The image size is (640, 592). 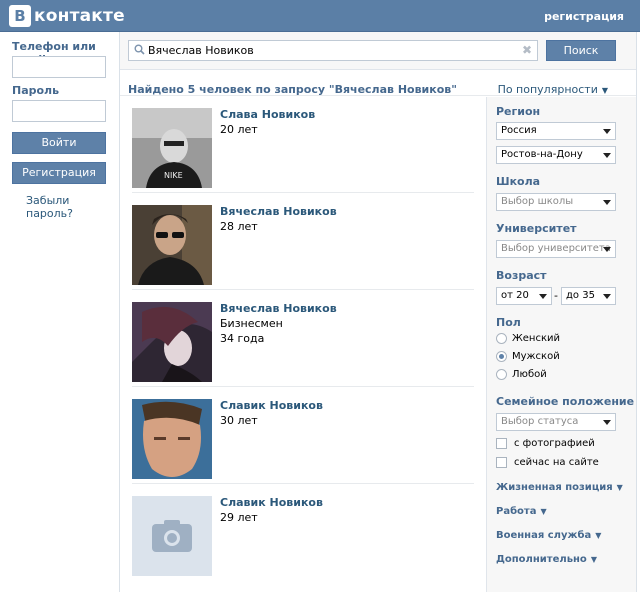 What do you see at coordinates (580, 295) in the screenshot?
I see `age-to-value: до 35` at bounding box center [580, 295].